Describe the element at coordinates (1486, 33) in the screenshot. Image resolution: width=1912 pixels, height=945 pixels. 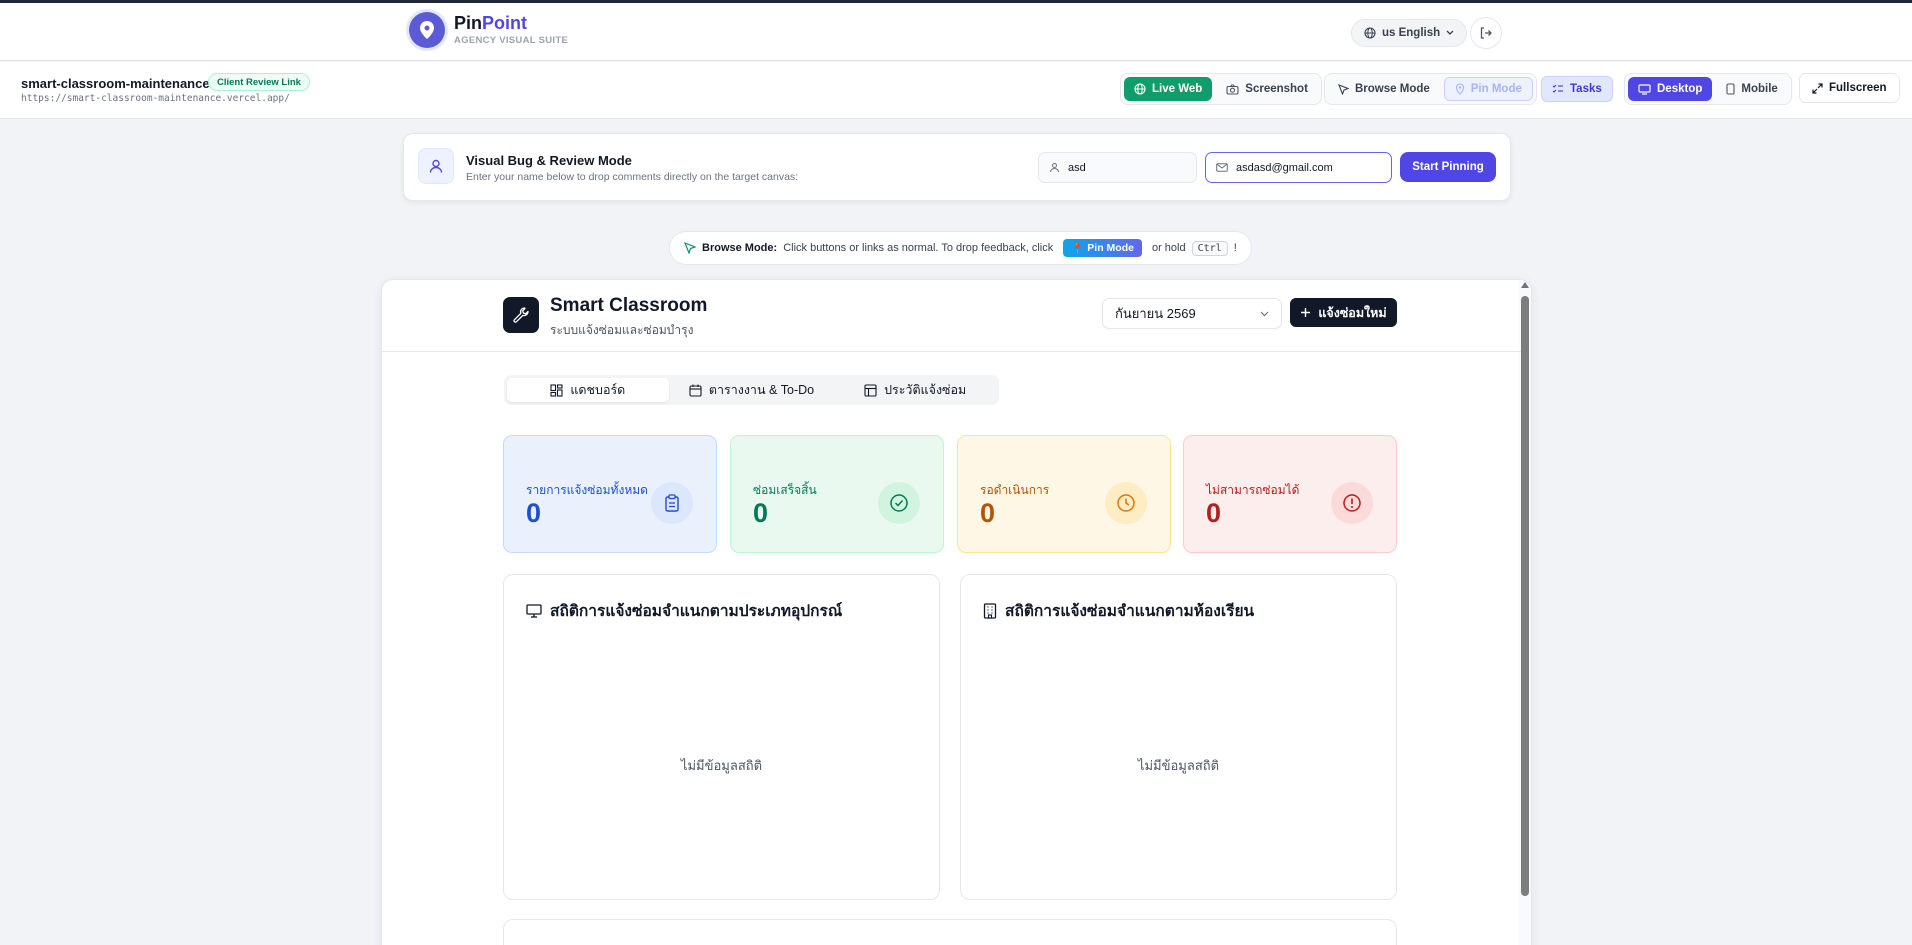
I see `logout-button` at that location.